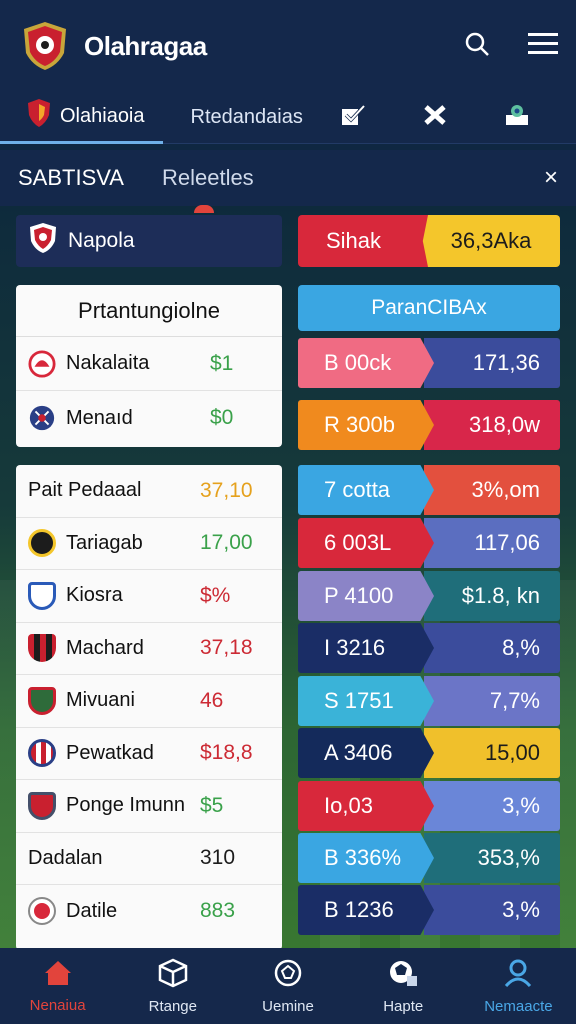  What do you see at coordinates (366, 490) in the screenshot?
I see `odds-row-left: 7 cotta` at bounding box center [366, 490].